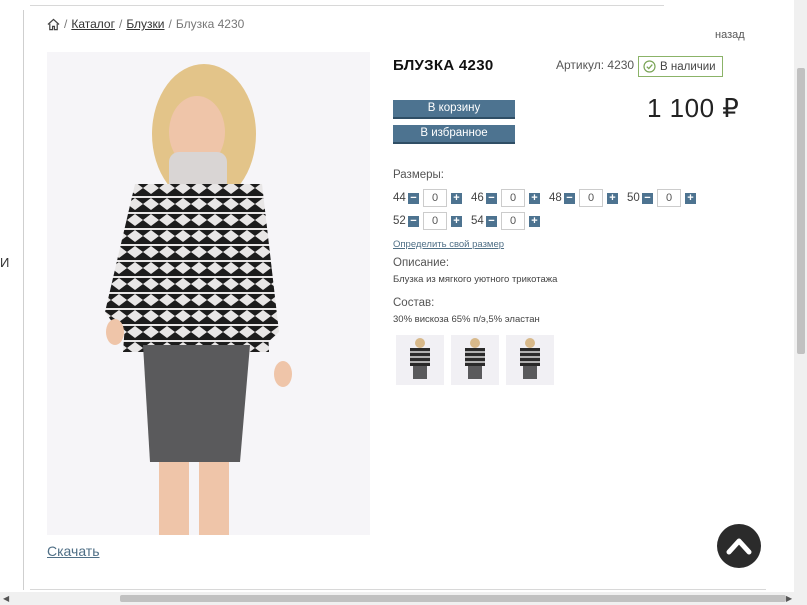  I want to click on scroll-right-arrow-icon: ▶, so click(789, 598).